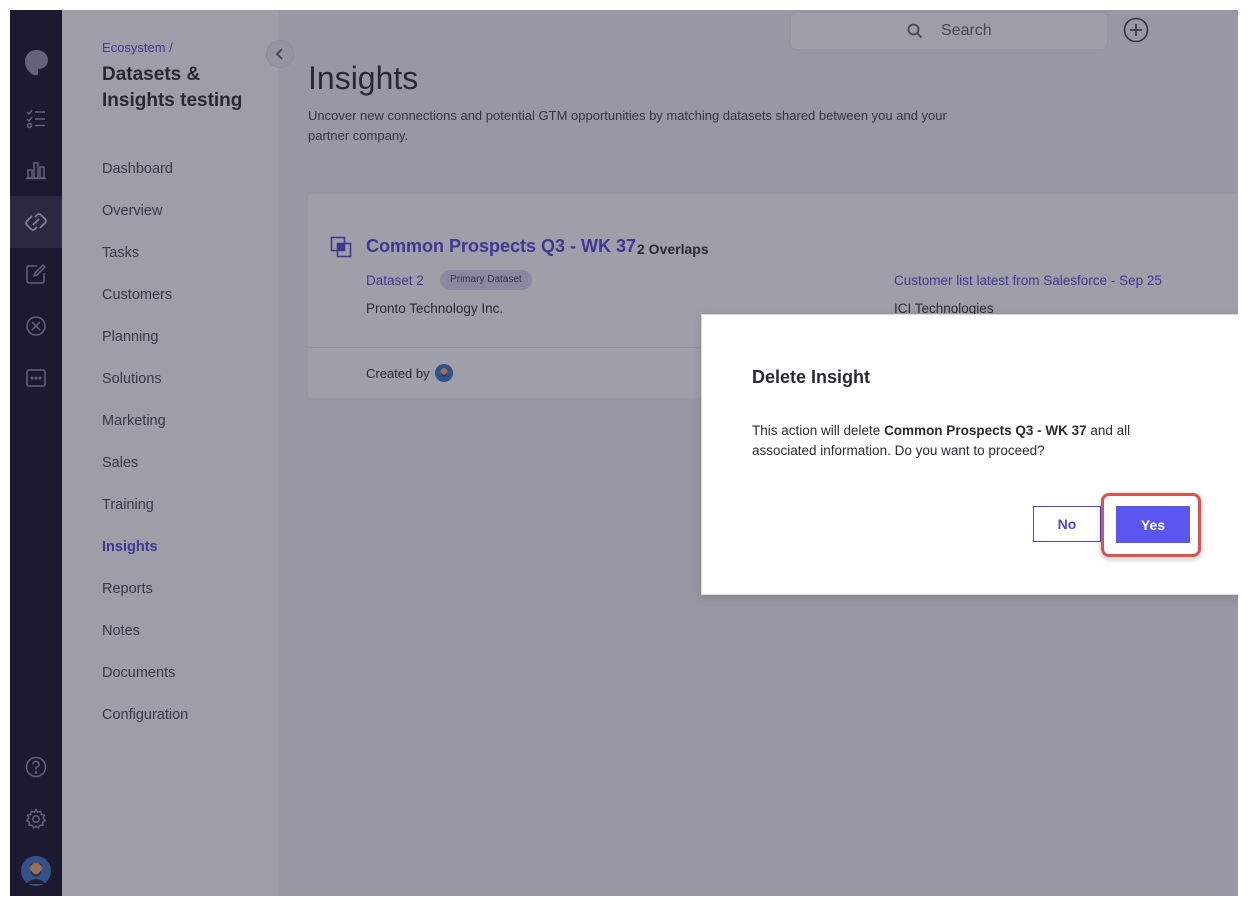 The image size is (1248, 907). I want to click on yes-button: Yes, so click(1153, 524).